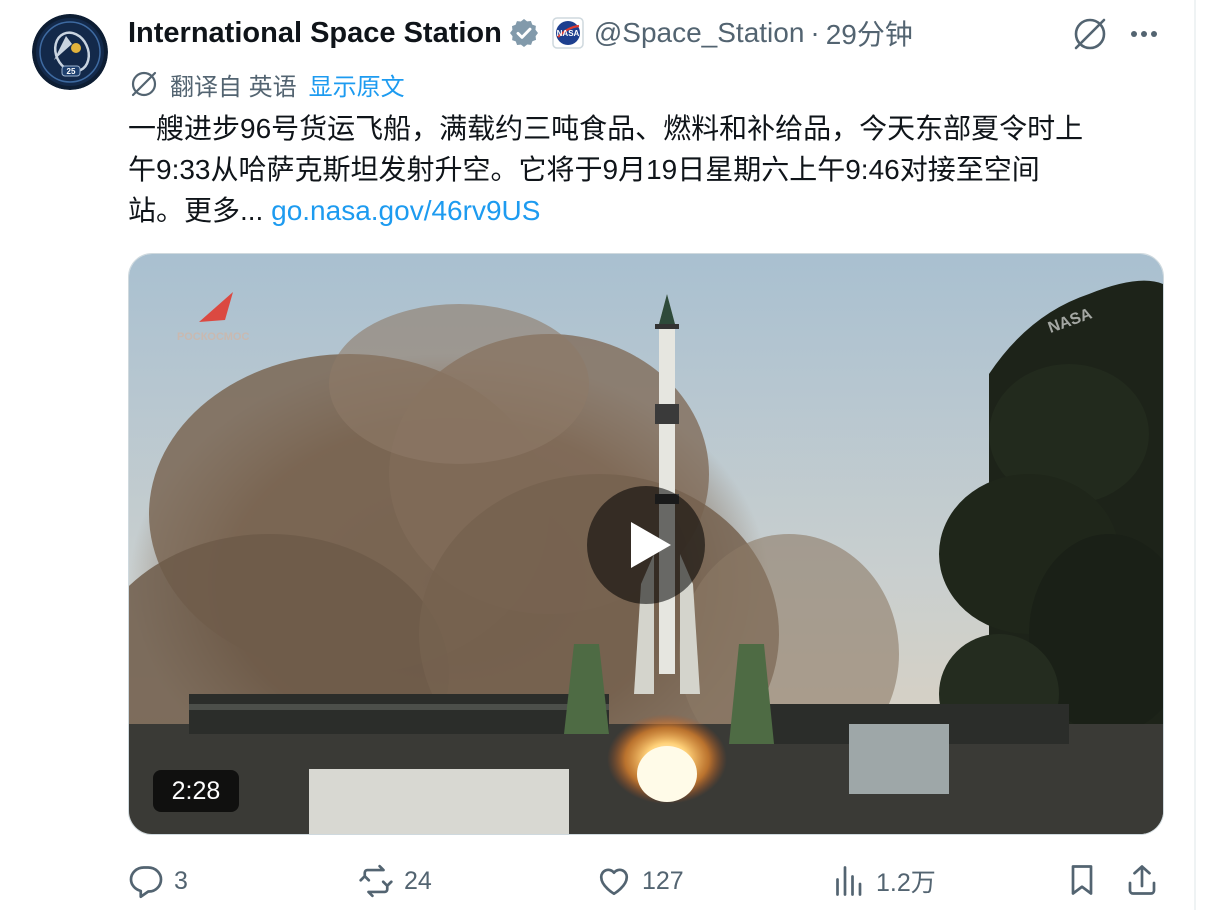 Image resolution: width=1214 pixels, height=910 pixels. I want to click on action-bar: 3 24 127 1.2万, so click(648, 881).